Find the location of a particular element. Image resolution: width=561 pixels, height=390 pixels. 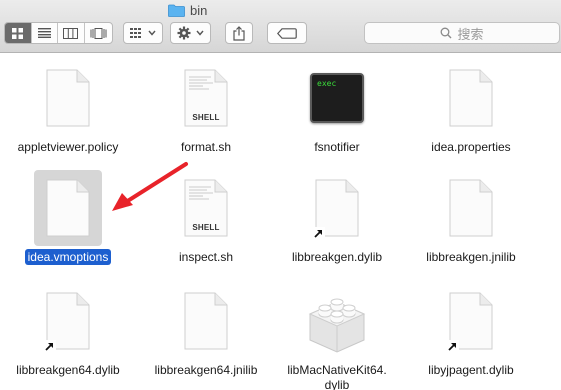

icon-view-icon is located at coordinates (18, 33).